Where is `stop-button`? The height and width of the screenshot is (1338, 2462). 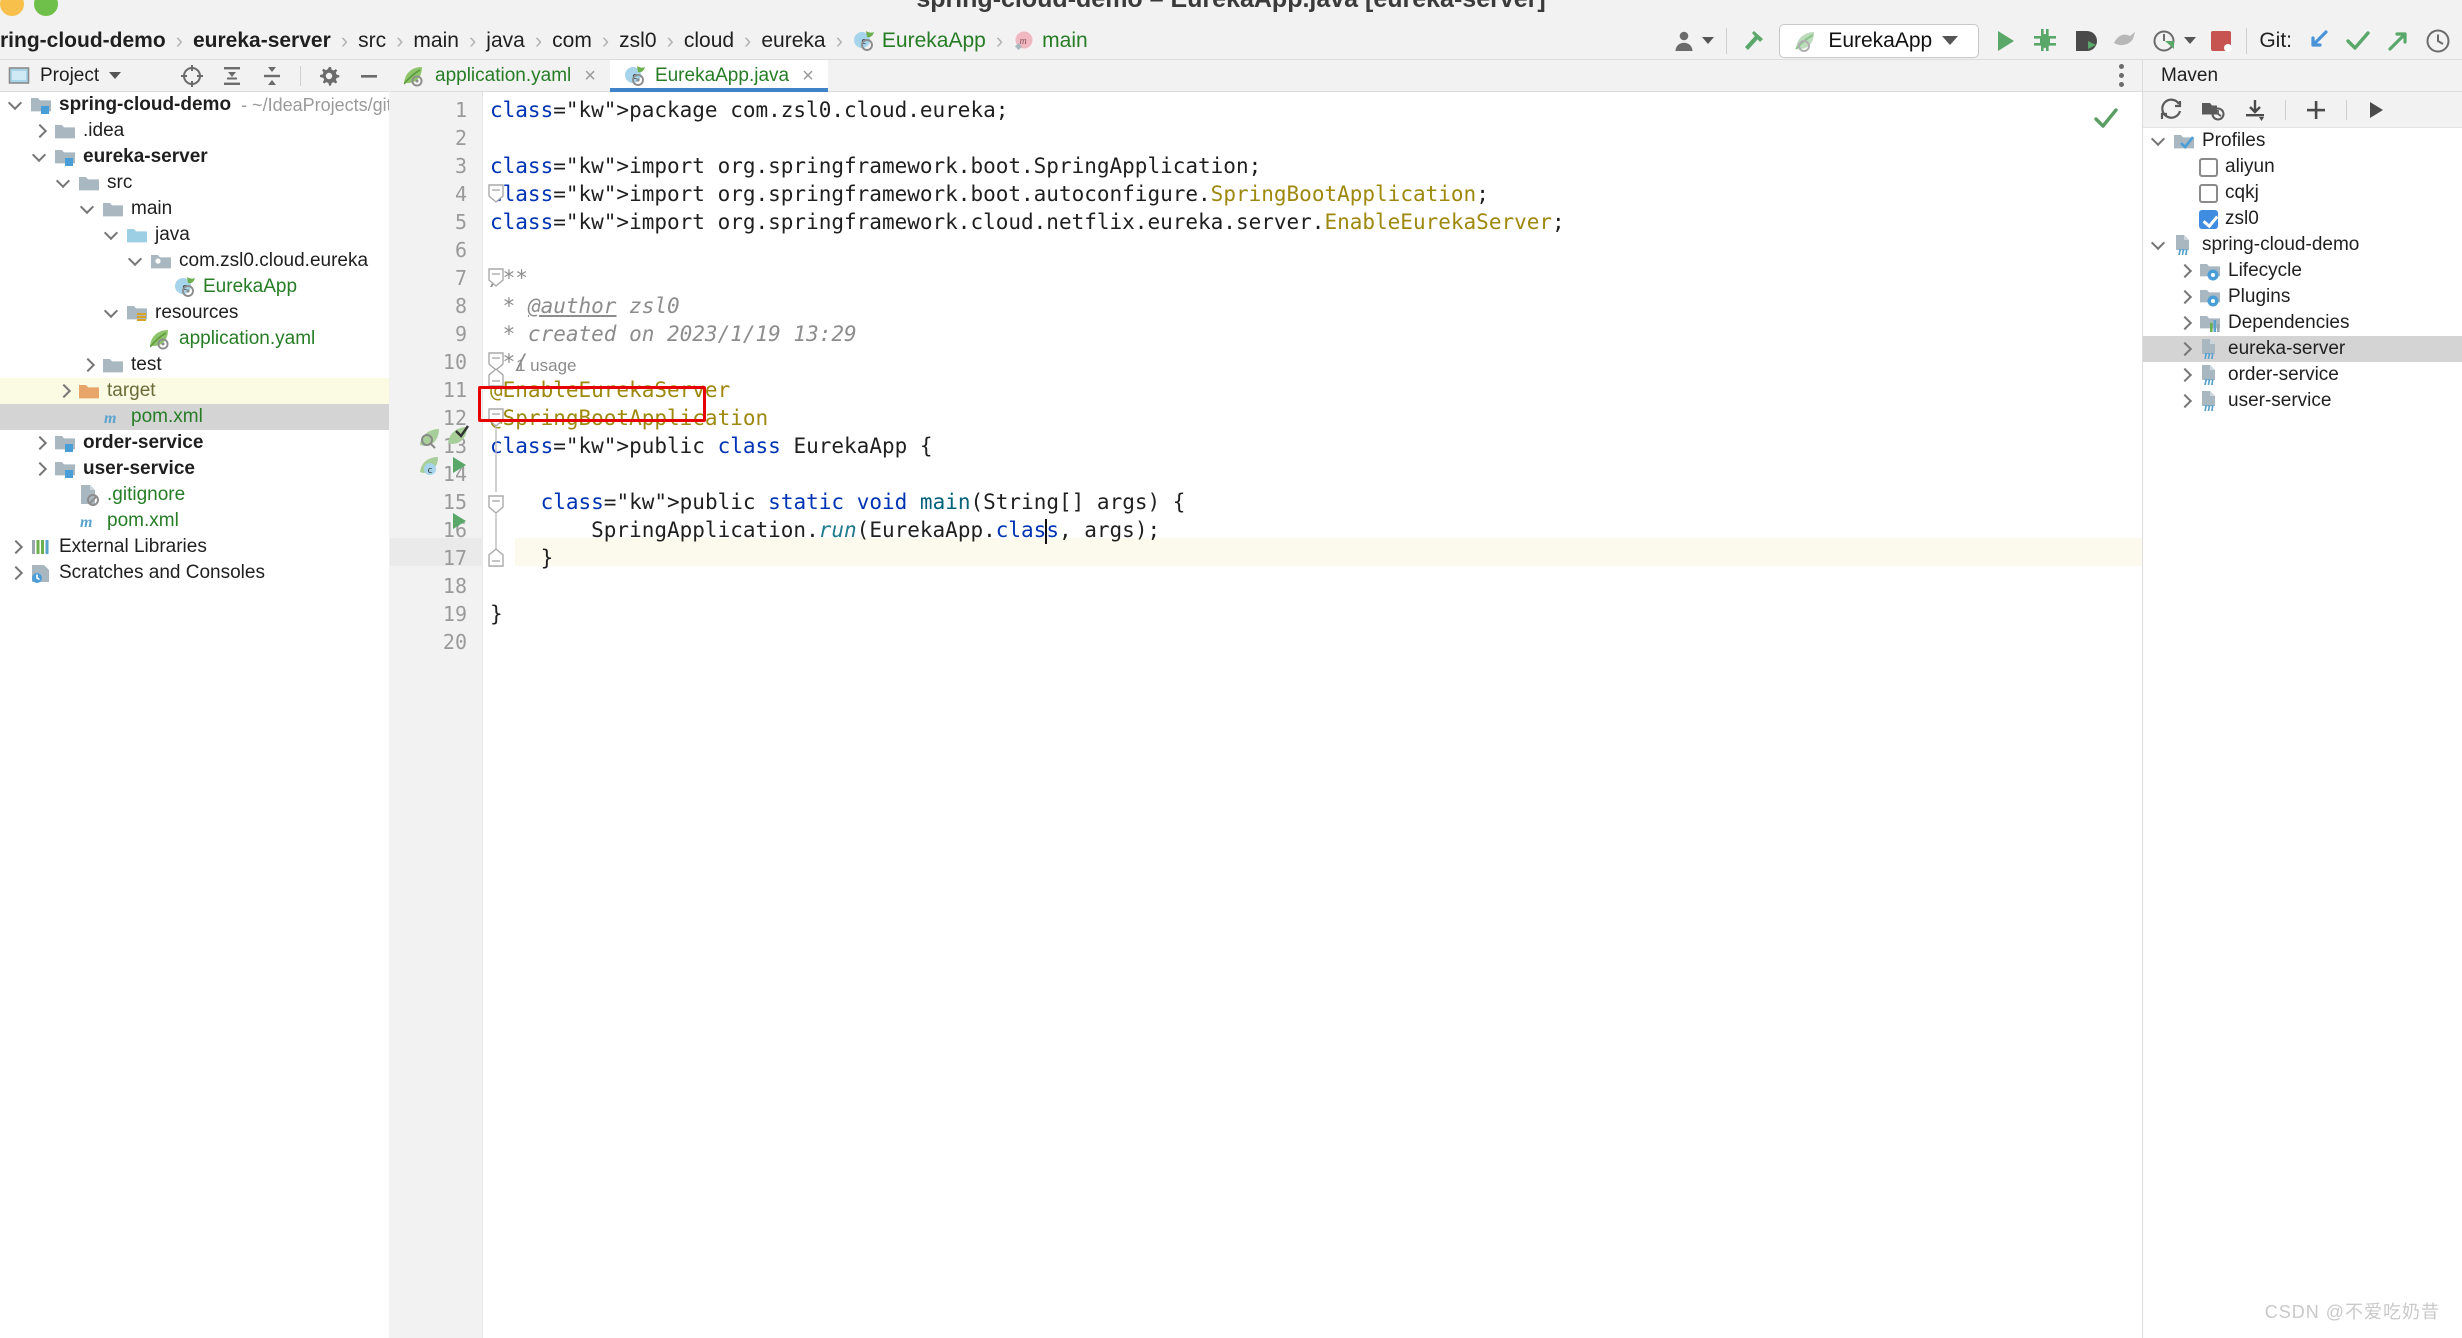 stop-button is located at coordinates (2221, 41).